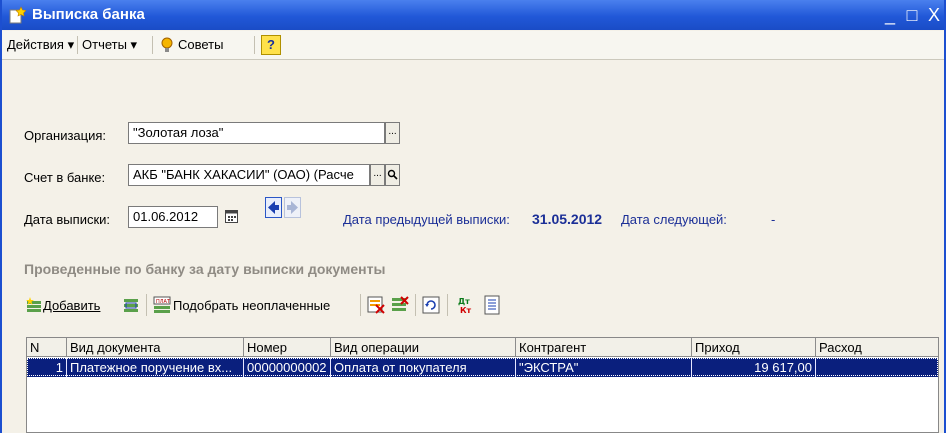  What do you see at coordinates (492, 305) in the screenshot?
I see `report-icon` at bounding box center [492, 305].